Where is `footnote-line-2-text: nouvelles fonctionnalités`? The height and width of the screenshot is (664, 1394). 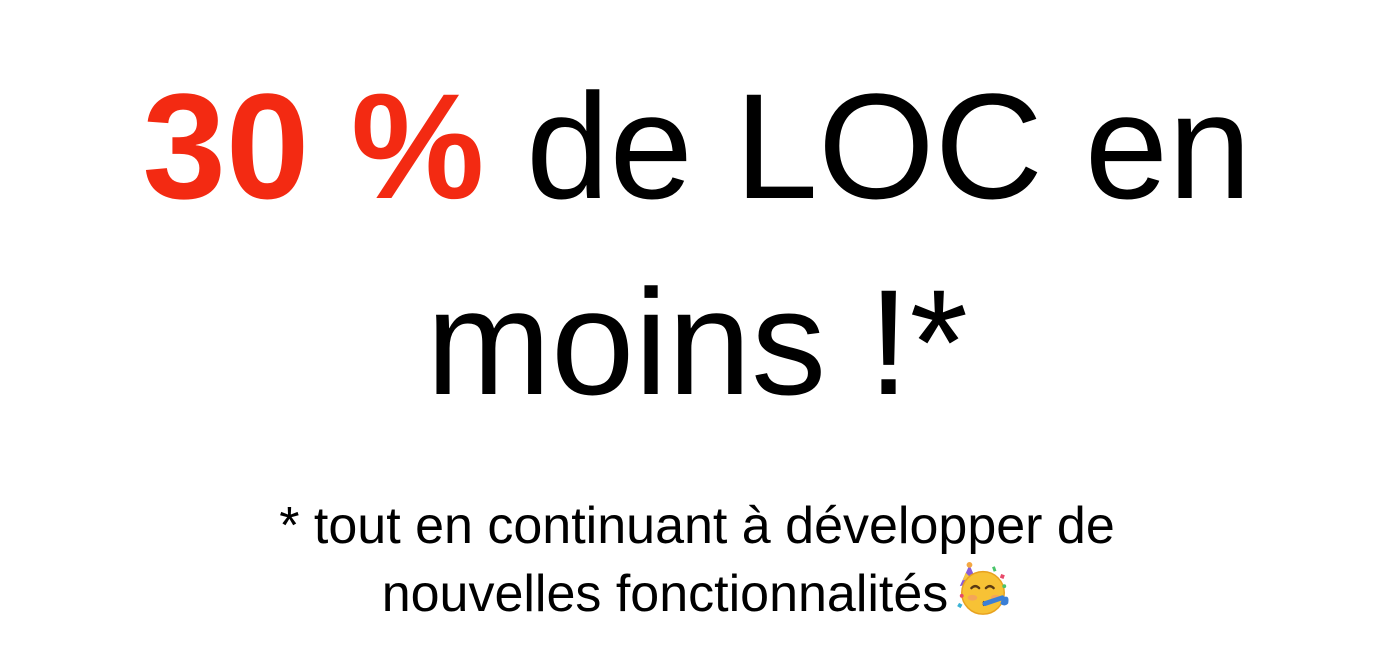 footnote-line-2-text: nouvelles fonctionnalités is located at coordinates (665, 594).